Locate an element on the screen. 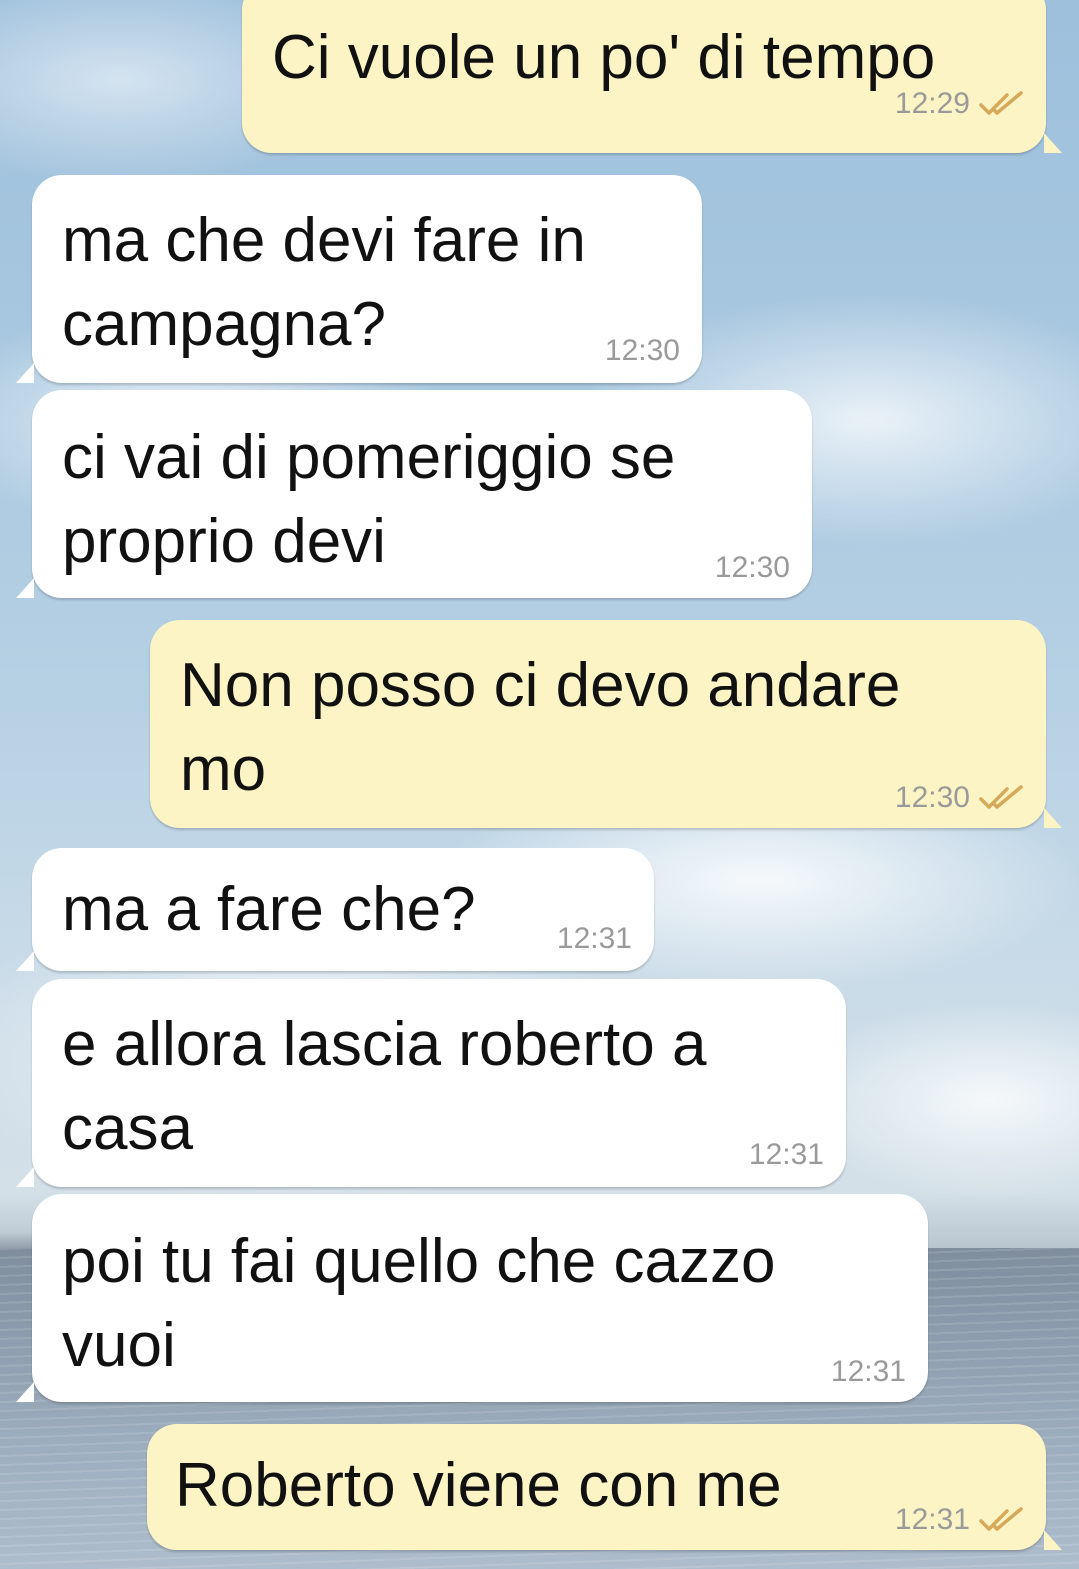 This screenshot has height=1569, width=1079. message-text: Roberto viene con me is located at coordinates (478, 1485).